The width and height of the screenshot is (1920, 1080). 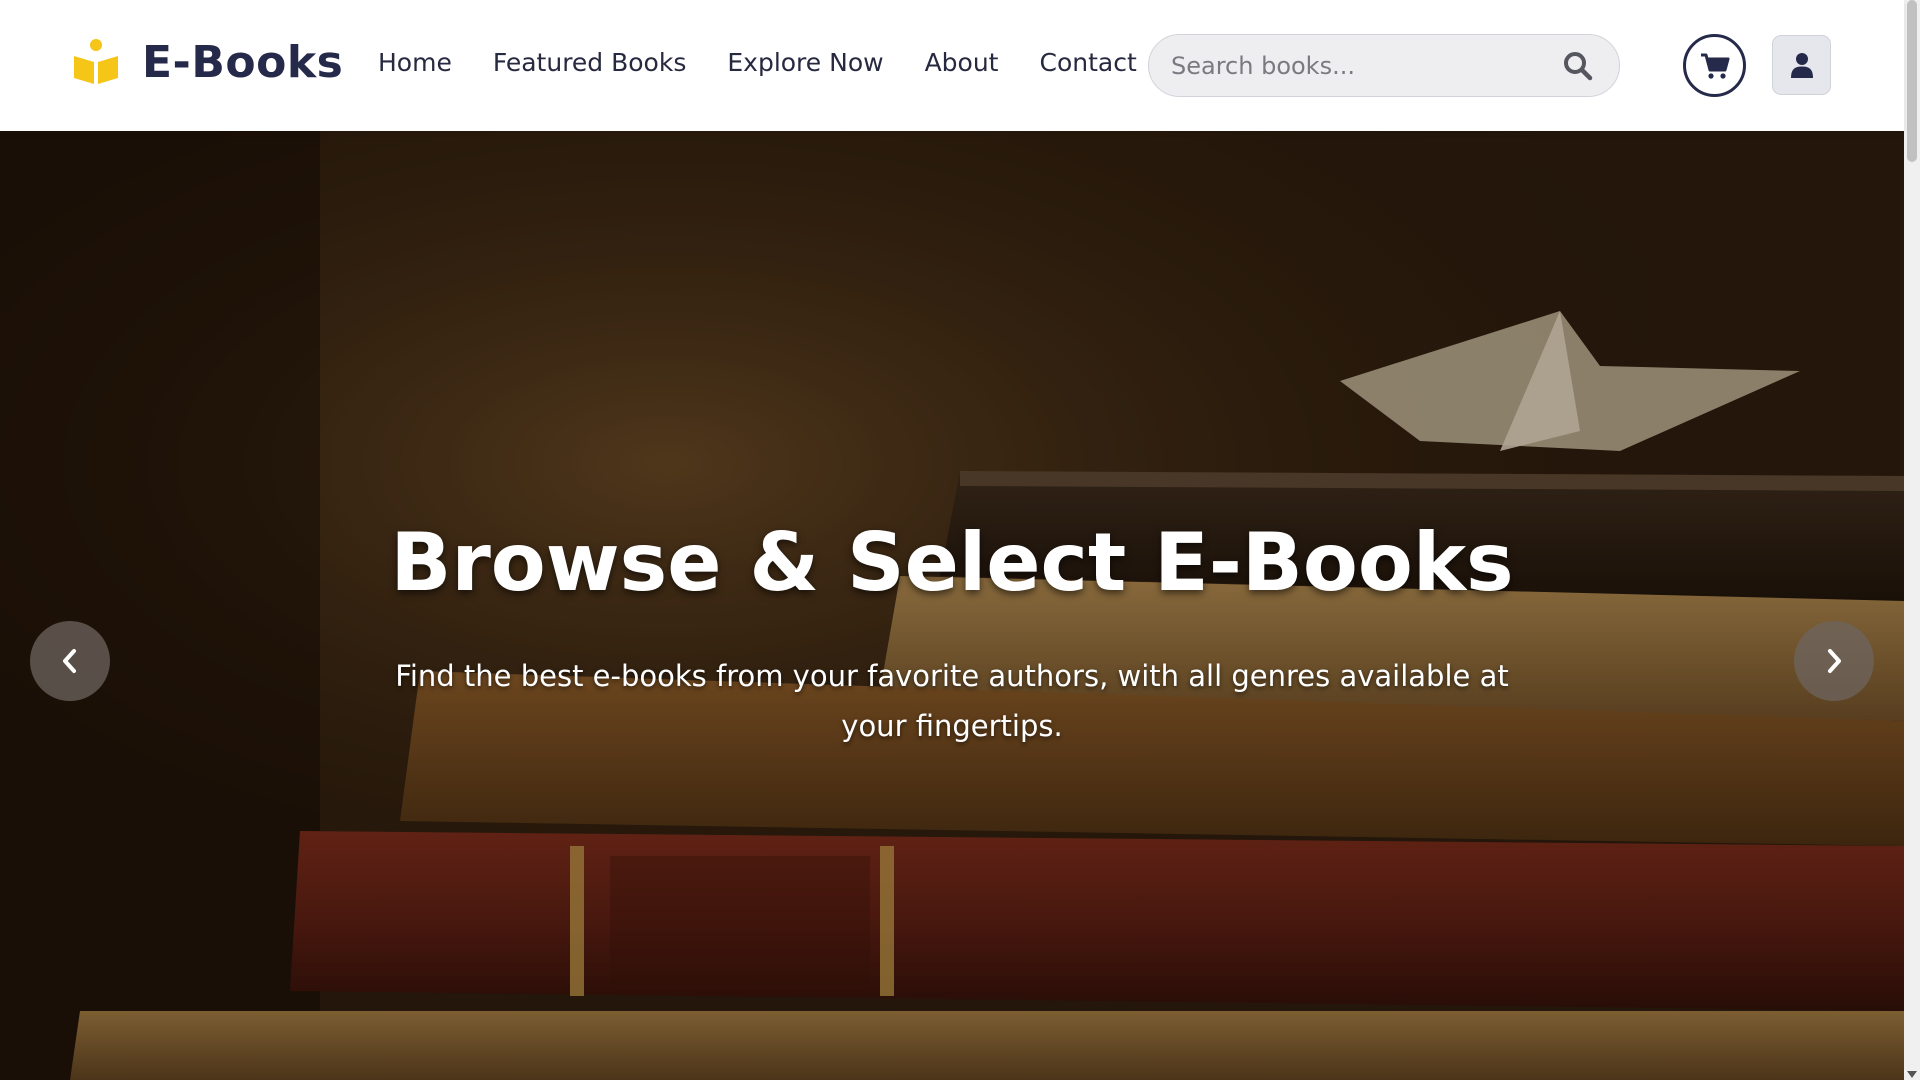 I want to click on search-bar, so click(x=1384, y=65).